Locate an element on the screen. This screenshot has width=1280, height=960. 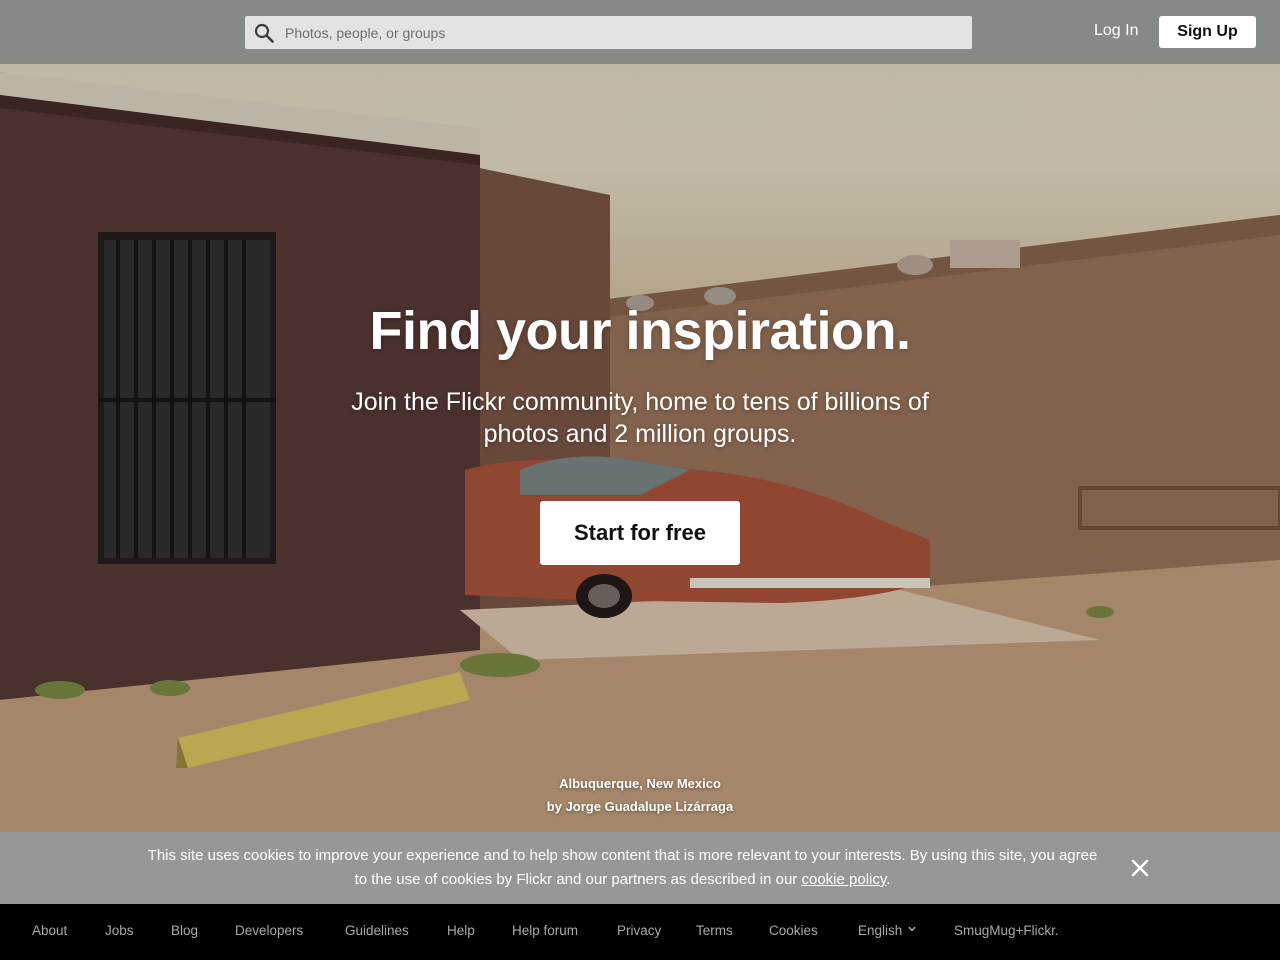
cookie-policy-link: cookie policy is located at coordinates (843, 879).